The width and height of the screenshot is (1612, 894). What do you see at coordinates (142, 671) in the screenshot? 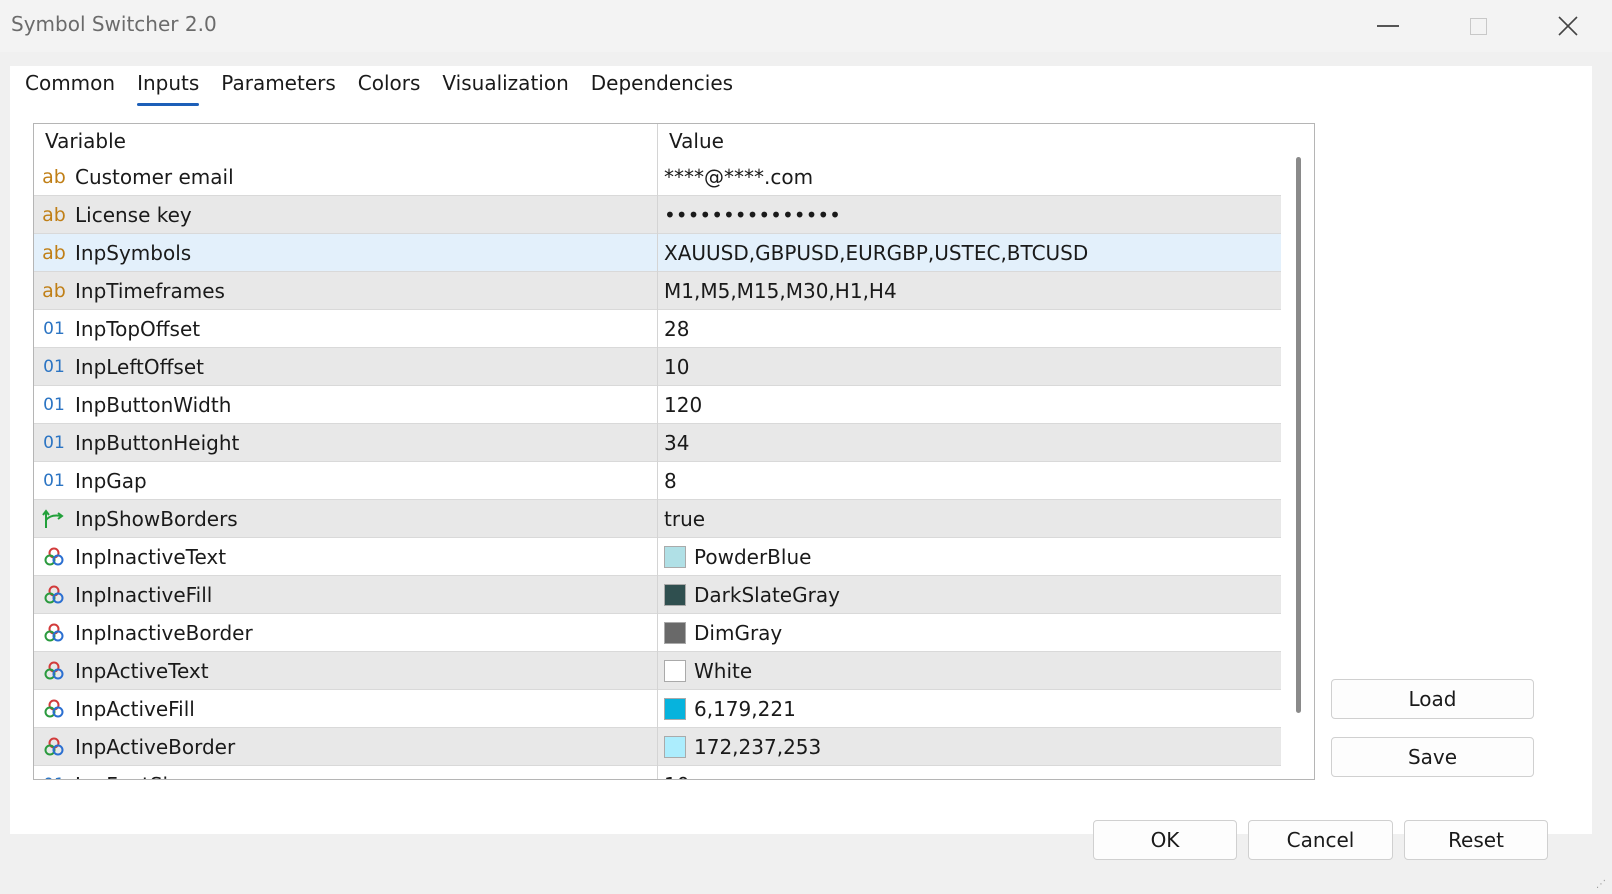
I see `variable-name: InpActiveText` at bounding box center [142, 671].